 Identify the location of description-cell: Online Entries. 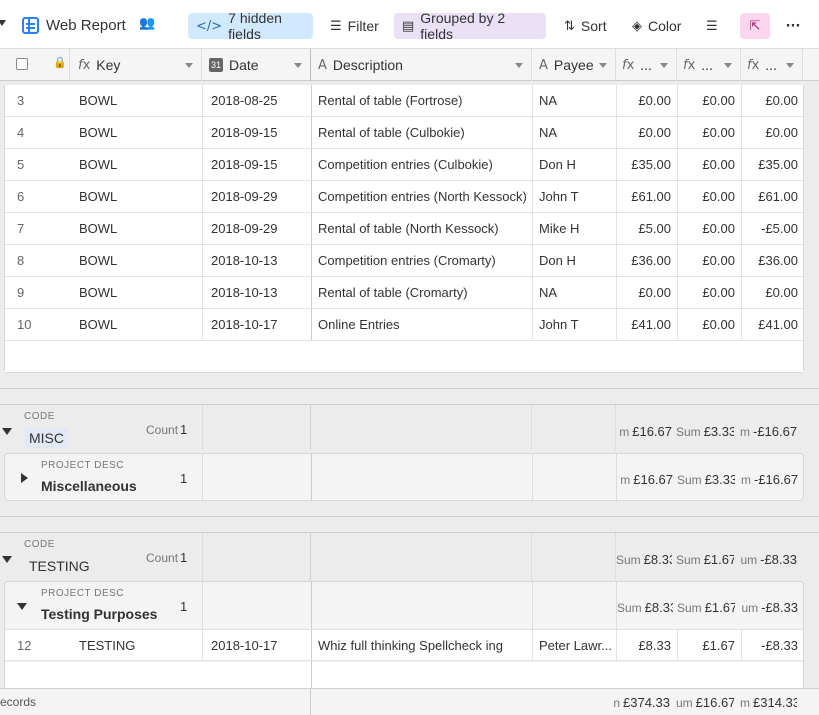
(425, 324).